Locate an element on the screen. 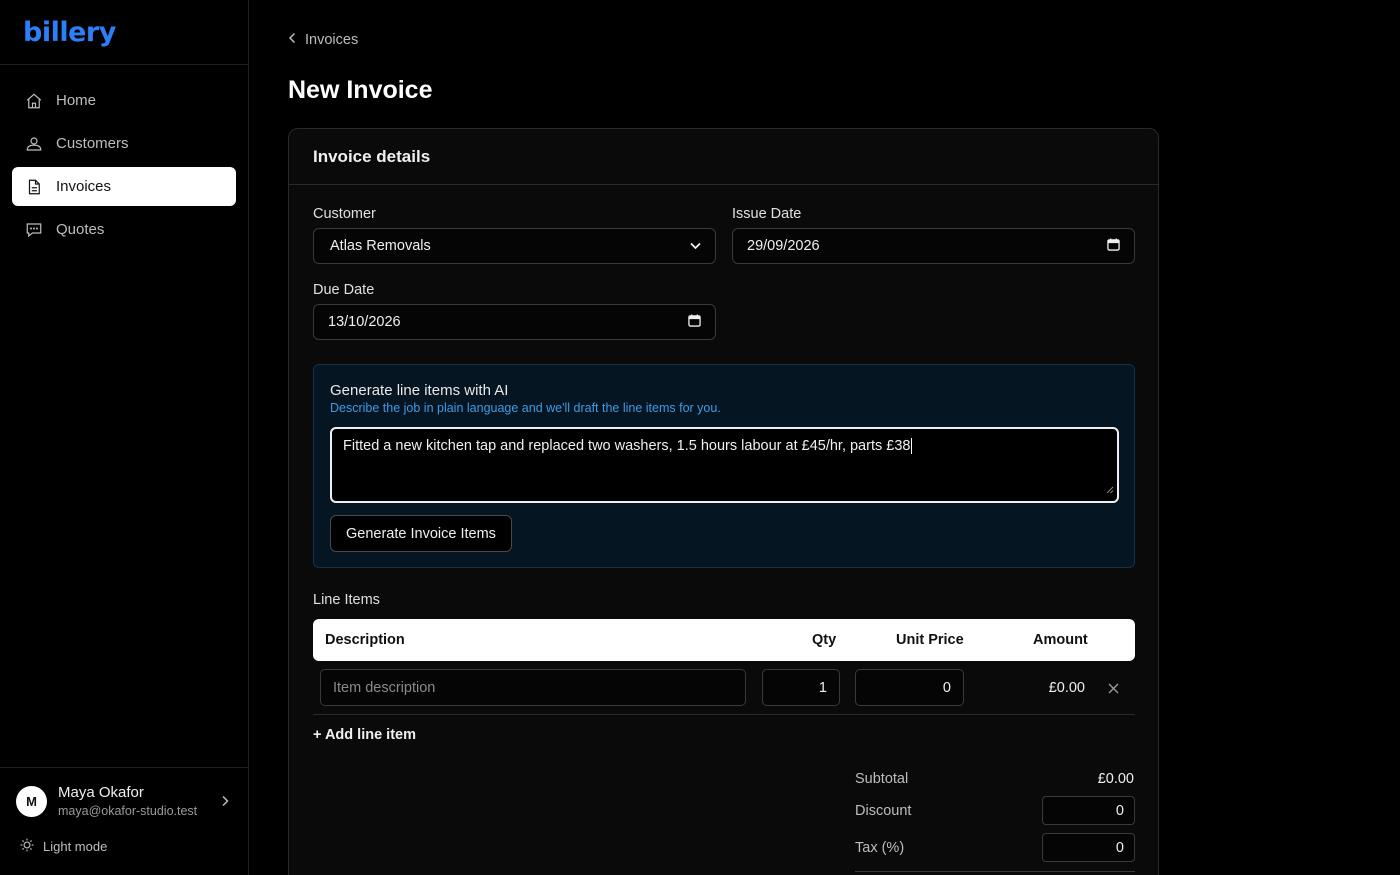 This screenshot has height=875, width=1400. chevron-down-icon is located at coordinates (695, 246).